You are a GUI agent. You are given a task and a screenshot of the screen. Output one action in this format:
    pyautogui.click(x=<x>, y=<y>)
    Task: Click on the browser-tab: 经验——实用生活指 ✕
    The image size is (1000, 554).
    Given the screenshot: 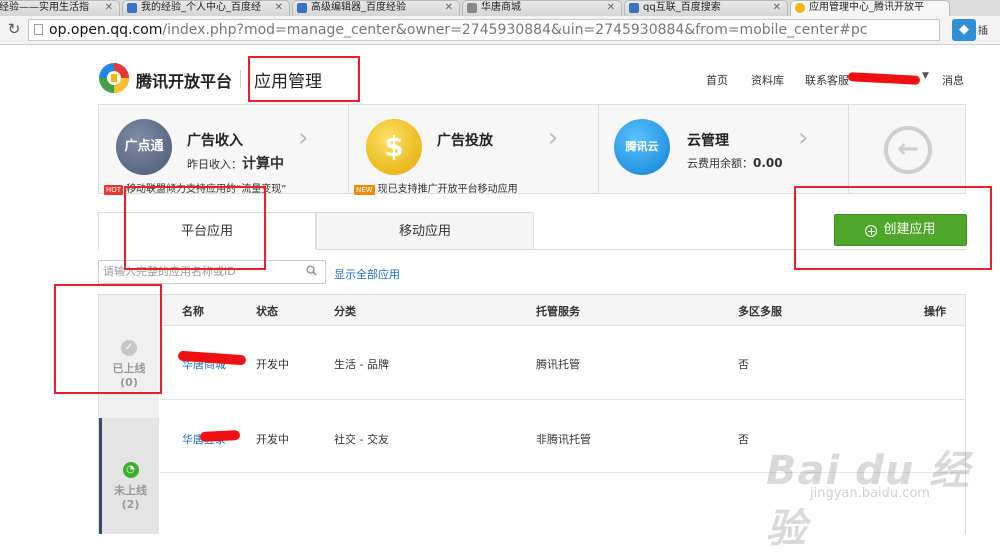 What is the action you would take?
    pyautogui.click(x=60, y=8)
    